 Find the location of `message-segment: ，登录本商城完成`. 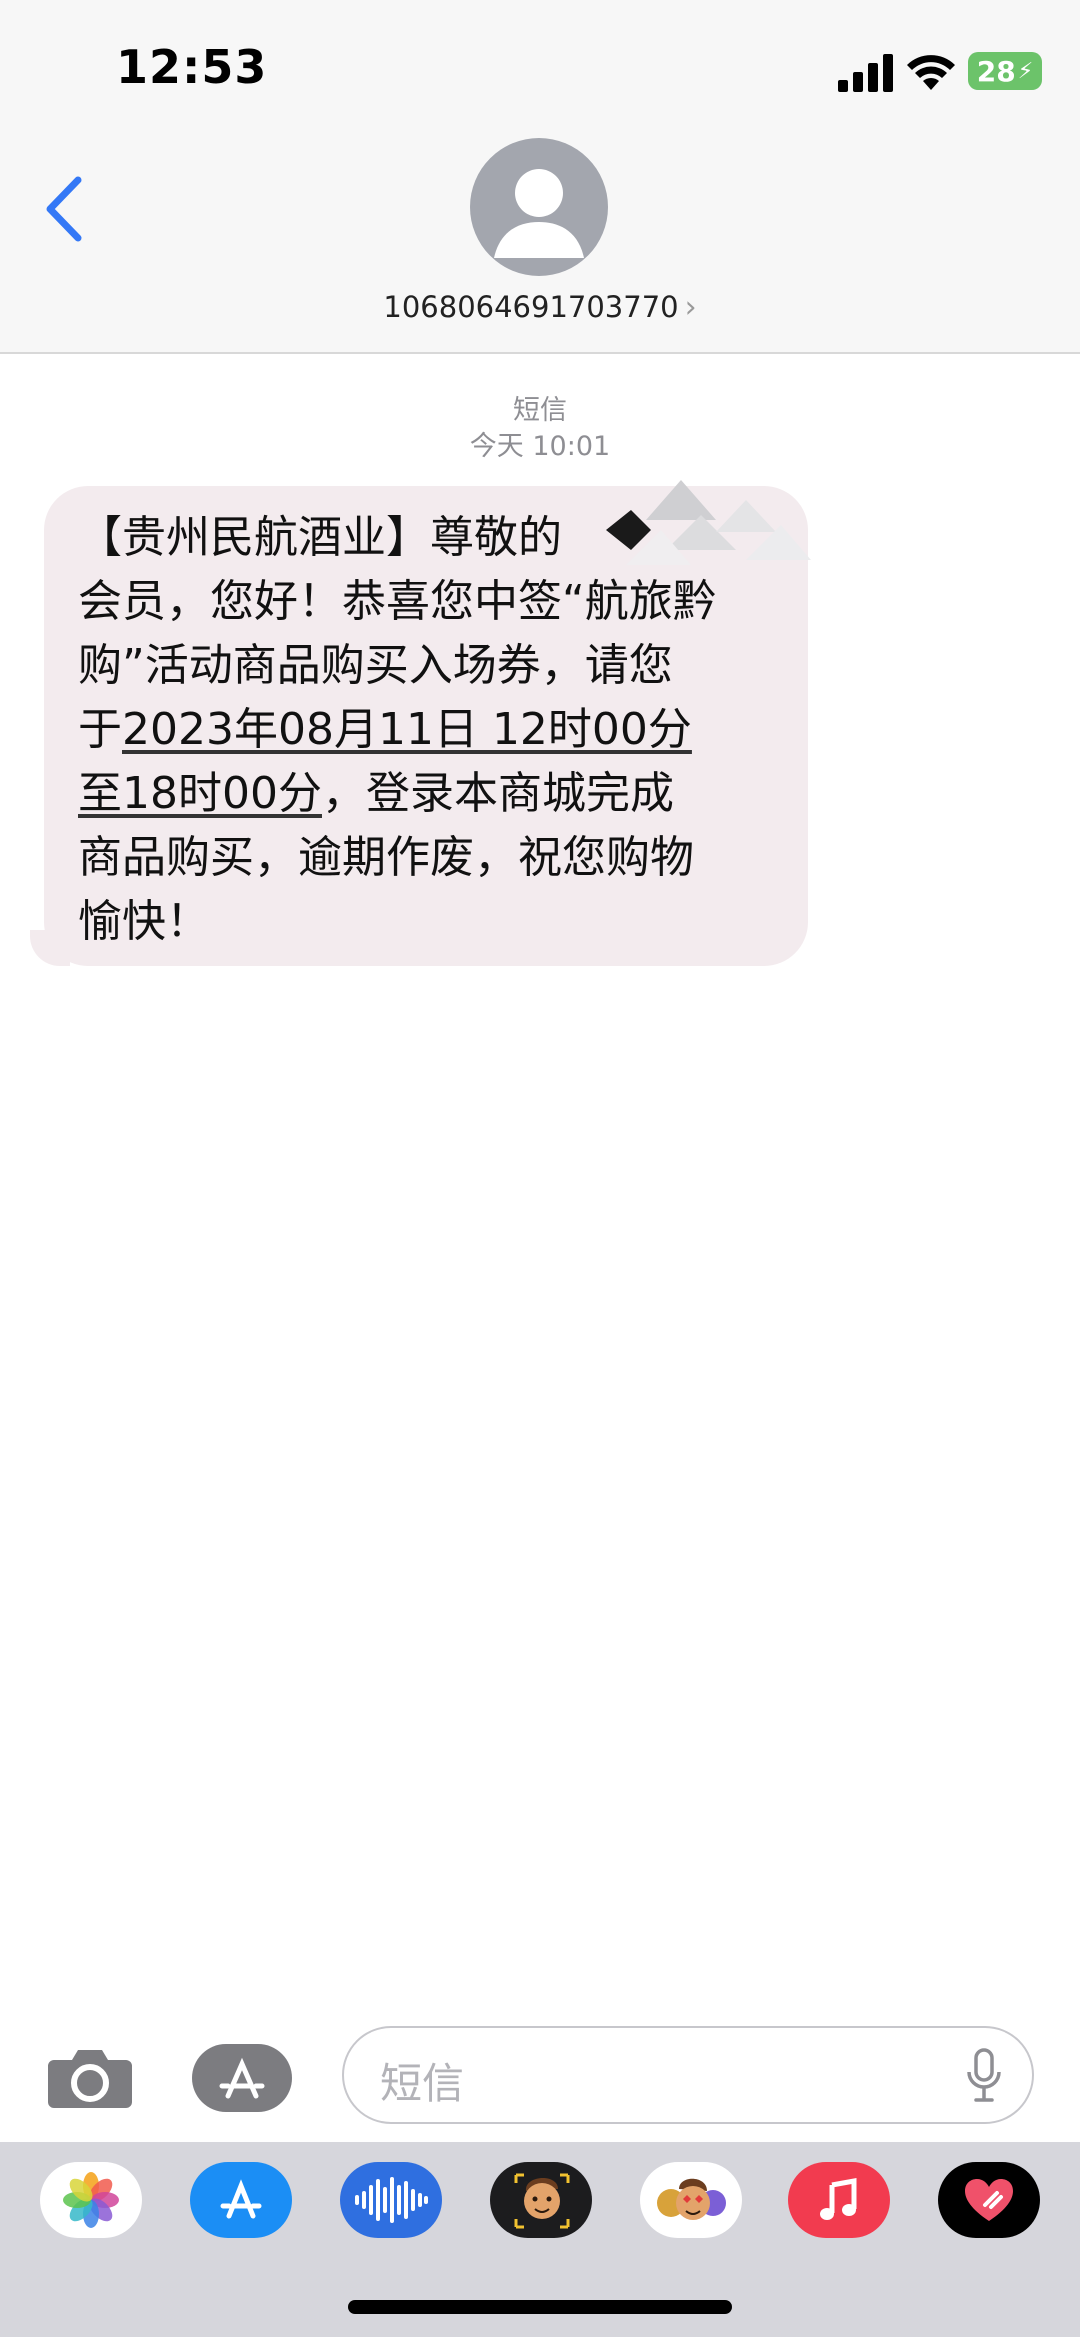

message-segment: ，登录本商城完成 is located at coordinates (497, 793).